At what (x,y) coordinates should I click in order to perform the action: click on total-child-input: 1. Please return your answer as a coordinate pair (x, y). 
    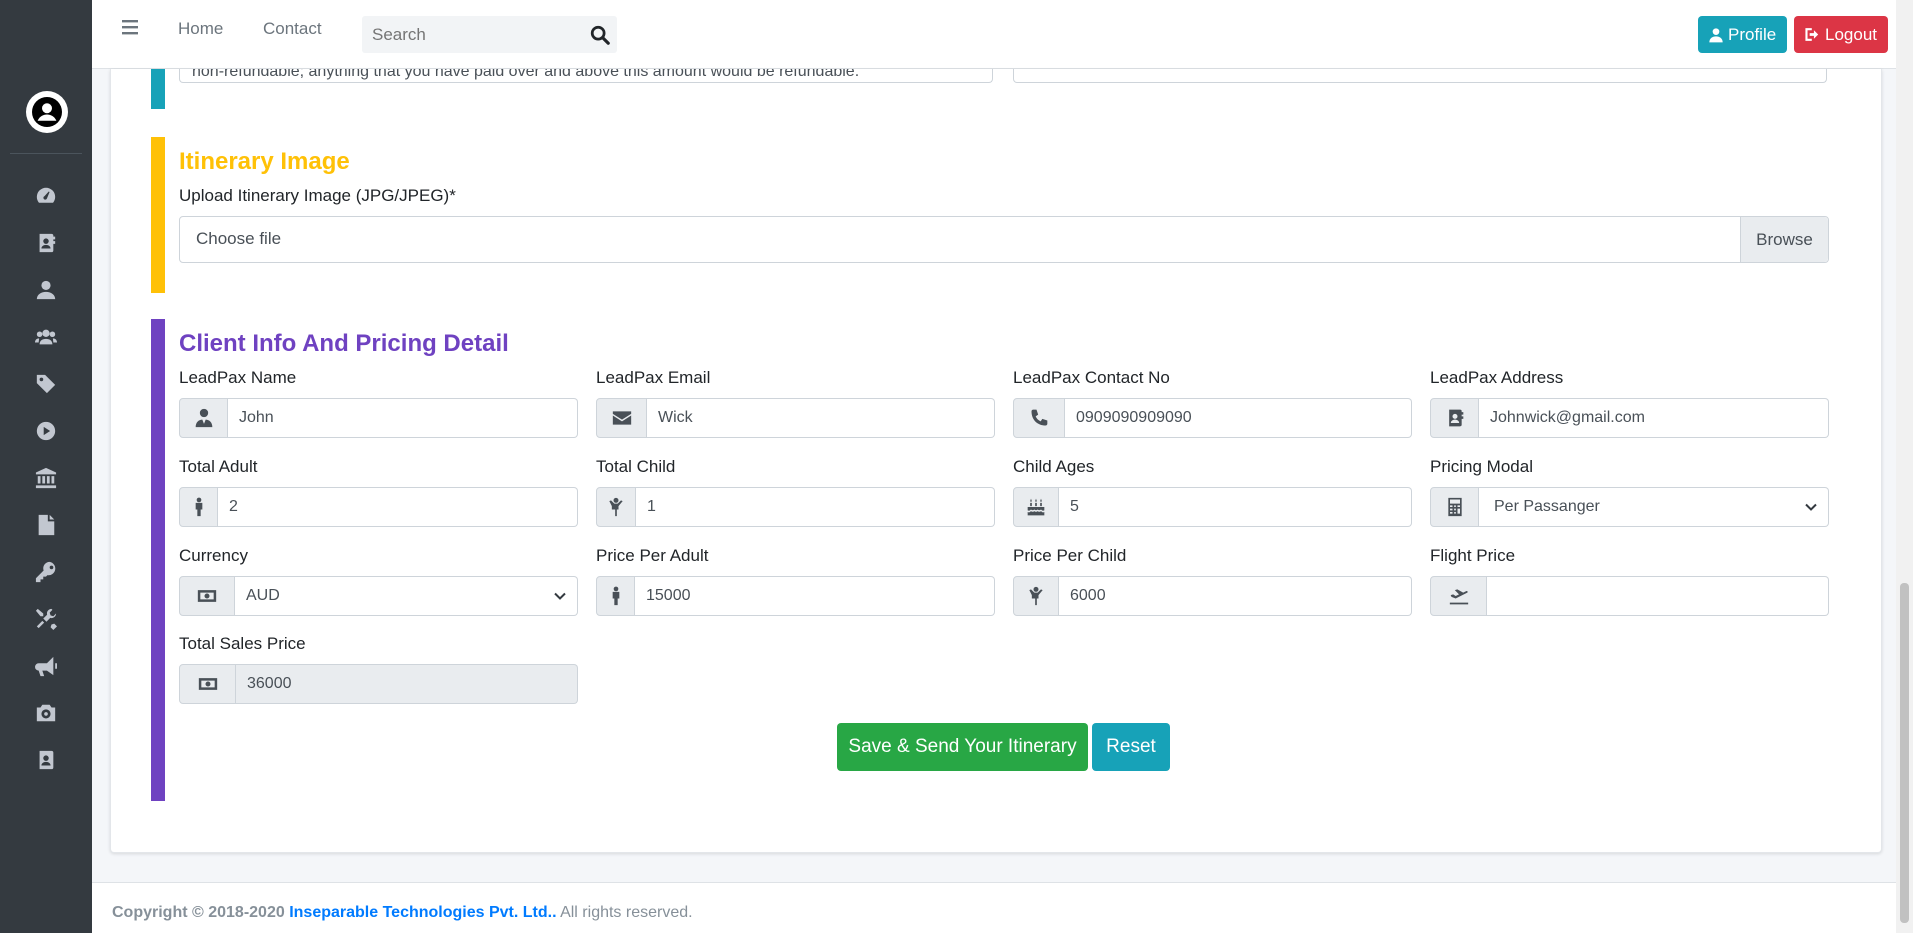
    Looking at the image, I should click on (815, 507).